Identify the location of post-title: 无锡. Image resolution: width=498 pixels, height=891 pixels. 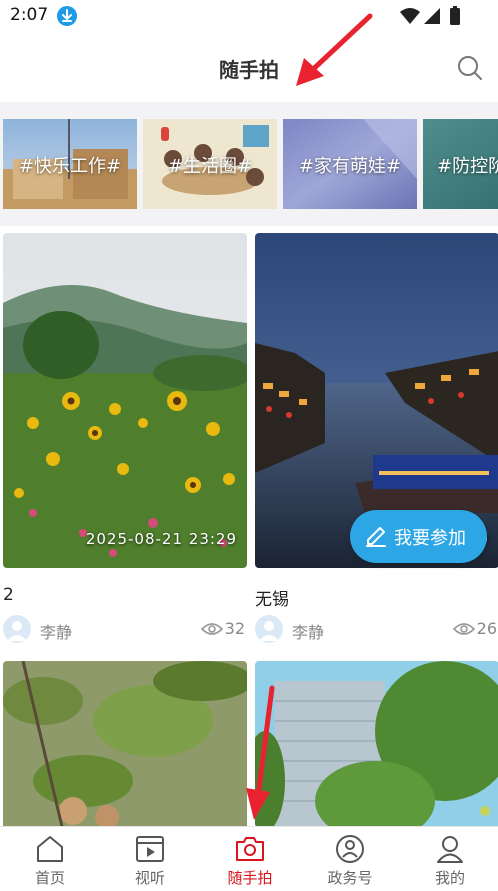
(272, 600).